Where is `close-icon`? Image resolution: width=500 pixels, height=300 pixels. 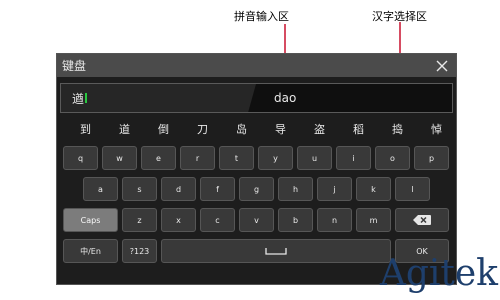 close-icon is located at coordinates (442, 66).